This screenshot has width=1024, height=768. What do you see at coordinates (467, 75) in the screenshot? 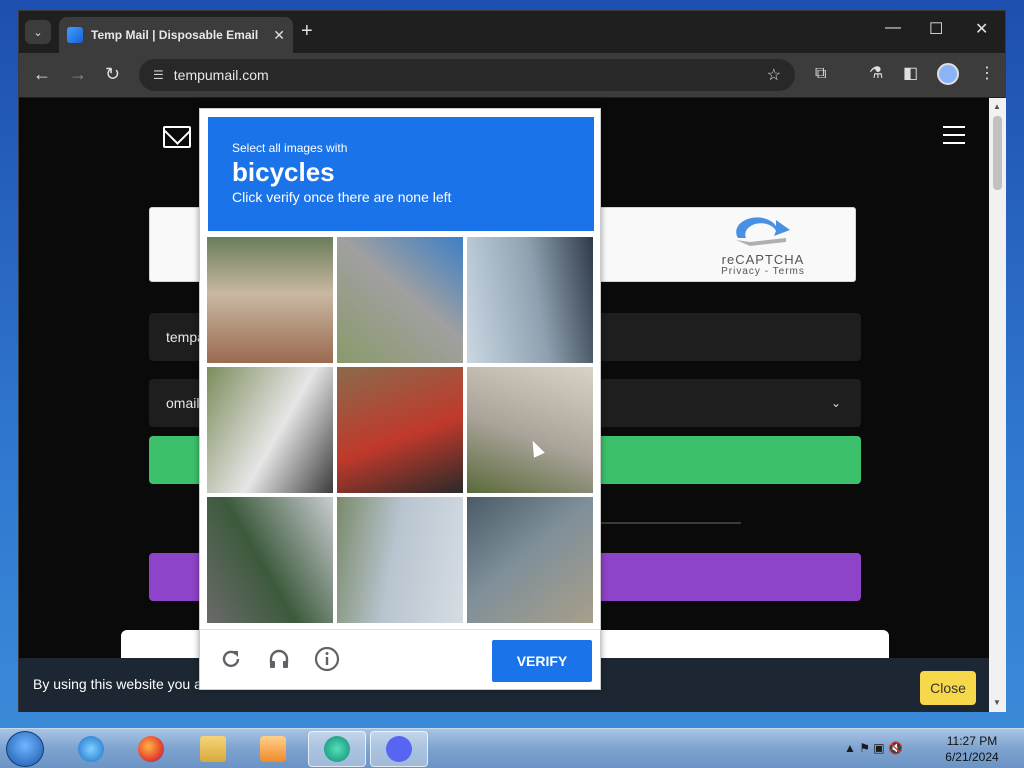
I see `address-bar: ☰ tempumail.com ☆` at bounding box center [467, 75].